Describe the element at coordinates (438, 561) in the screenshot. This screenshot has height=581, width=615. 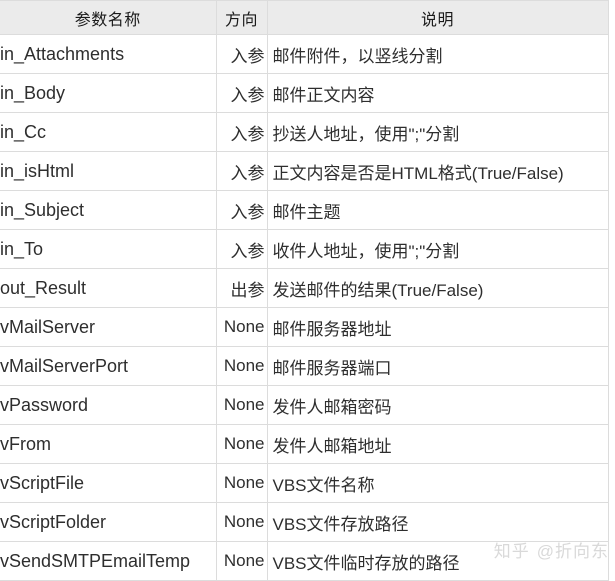
I see `cell-description: VBS文件临时存放的路径` at that location.